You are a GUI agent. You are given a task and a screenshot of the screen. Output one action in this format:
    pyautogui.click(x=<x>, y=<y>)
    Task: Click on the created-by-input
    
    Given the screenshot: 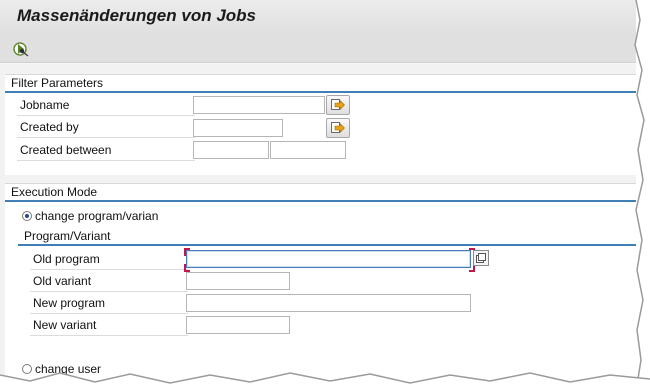 What is the action you would take?
    pyautogui.click(x=238, y=128)
    